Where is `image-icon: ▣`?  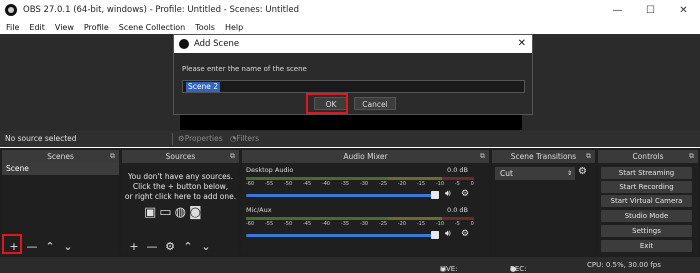
image-icon: ▣ is located at coordinates (150, 212).